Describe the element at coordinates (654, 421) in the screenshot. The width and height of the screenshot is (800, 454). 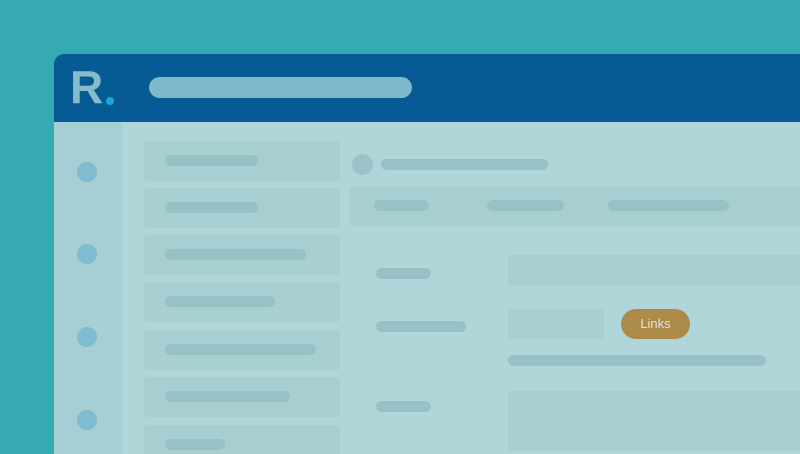
I see `textarea-placeholder` at that location.